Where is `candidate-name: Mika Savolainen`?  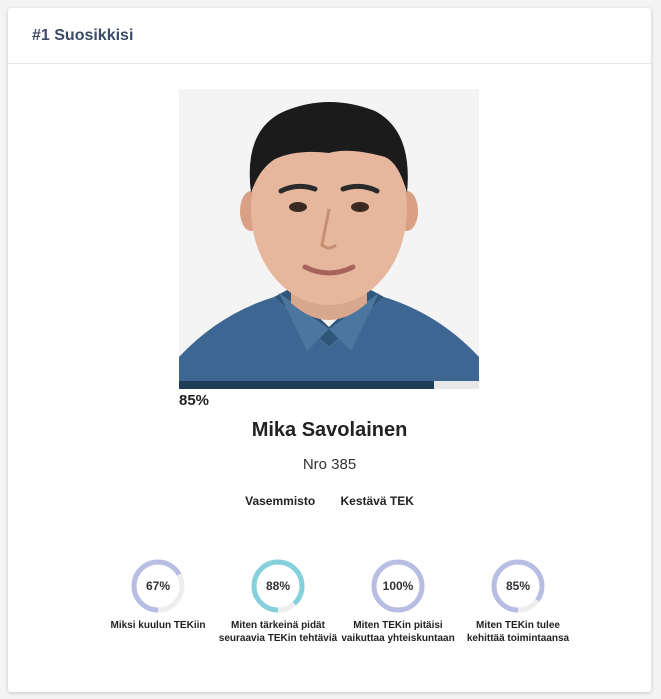
candidate-name: Mika Savolainen is located at coordinates (329, 430).